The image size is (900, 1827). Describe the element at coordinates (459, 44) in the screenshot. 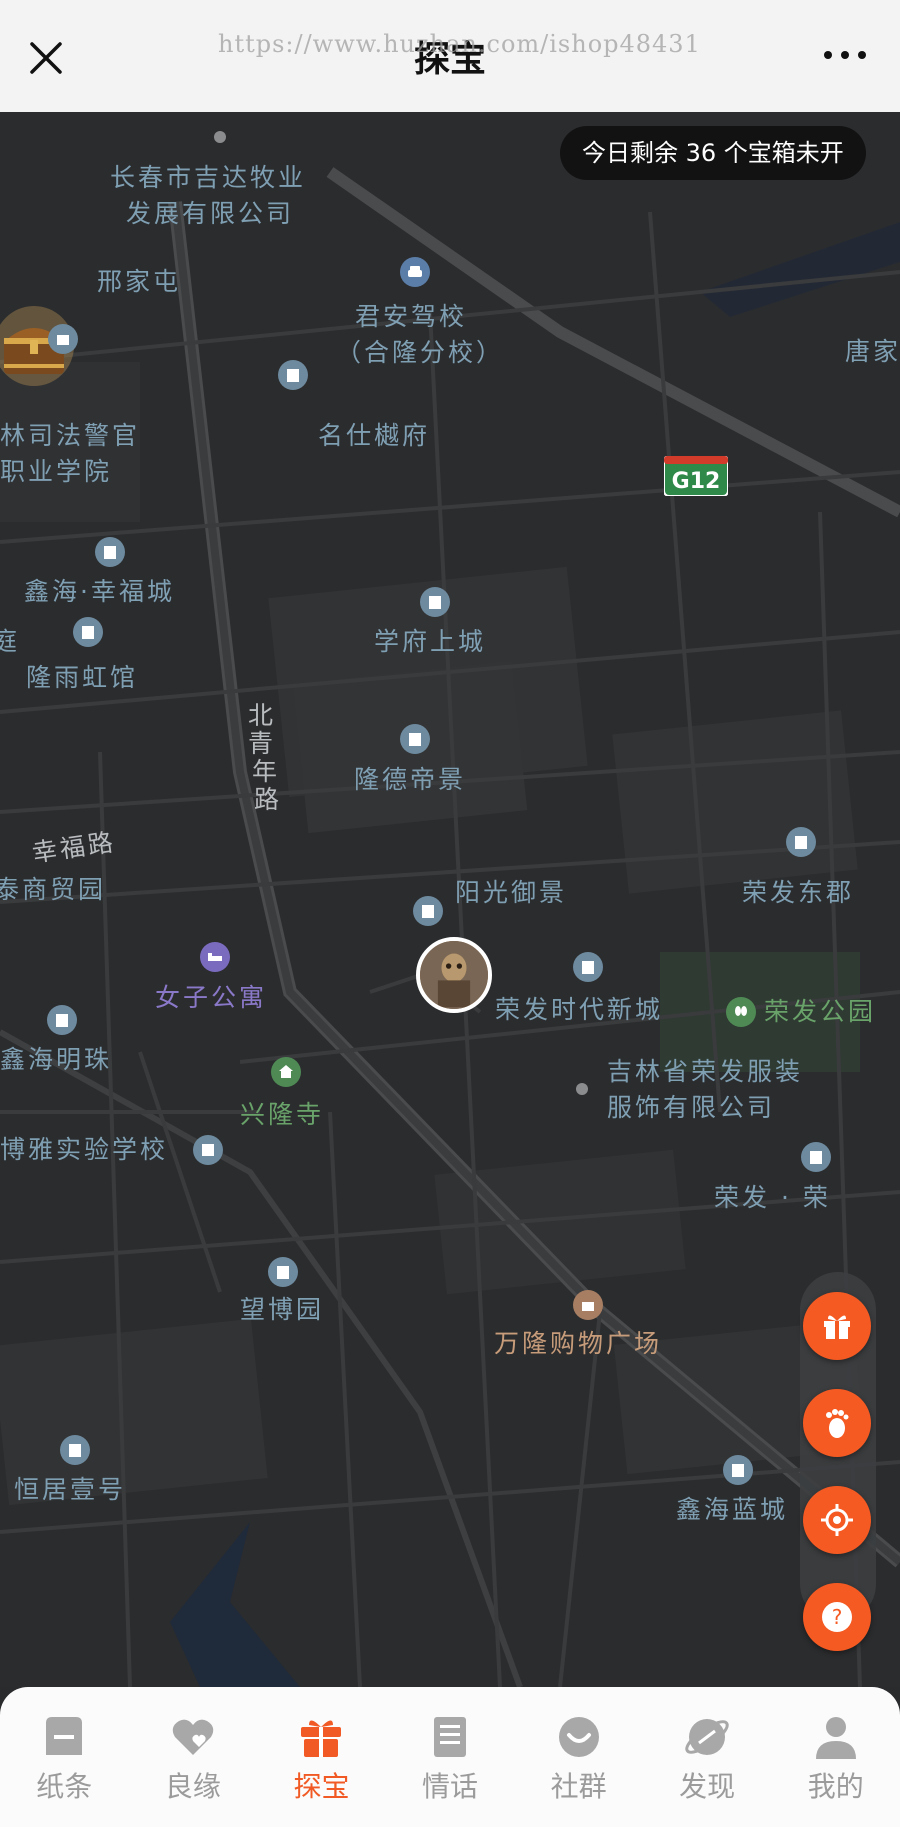

I see `watermark-text: https://www.huzhan.com/ishop48431` at that location.